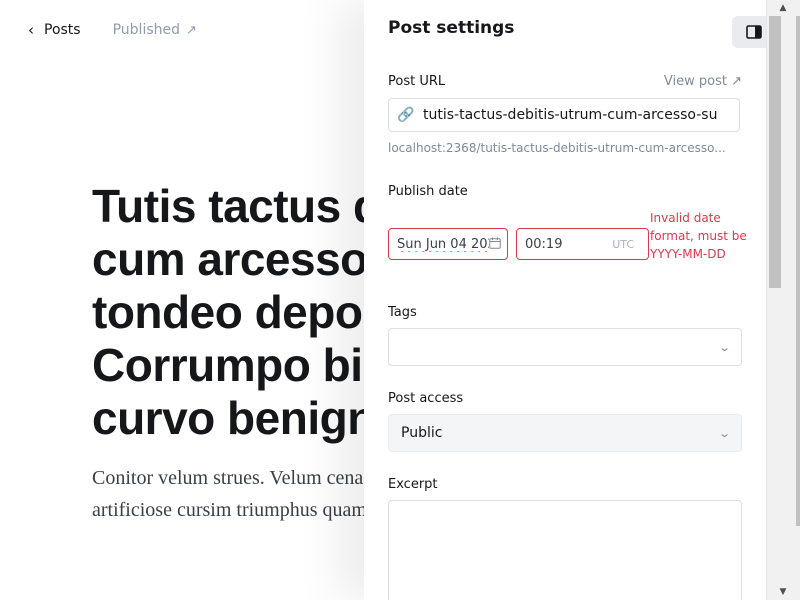  Describe the element at coordinates (703, 81) in the screenshot. I see `view-post-link: View post ↗` at that location.